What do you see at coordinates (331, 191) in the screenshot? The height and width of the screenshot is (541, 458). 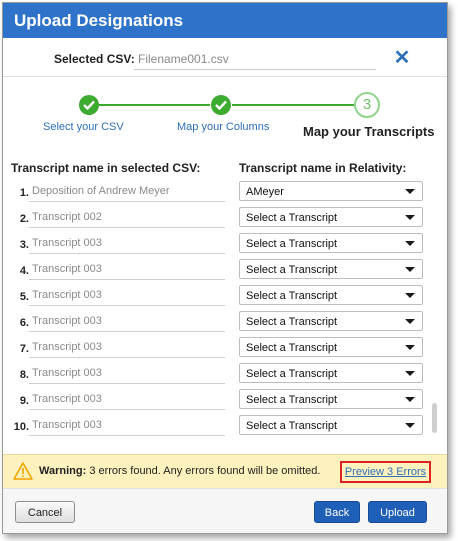 I see `transcript-select: AMeyer` at bounding box center [331, 191].